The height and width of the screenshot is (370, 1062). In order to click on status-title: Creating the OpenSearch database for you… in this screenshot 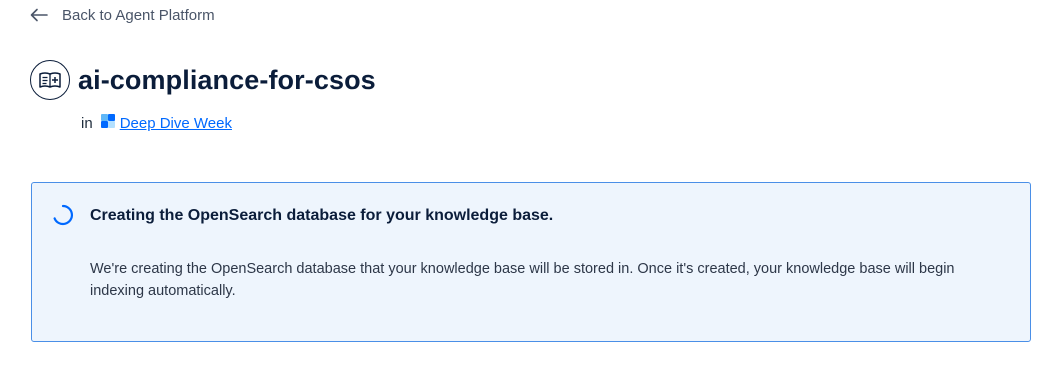, I will do `click(322, 215)`.